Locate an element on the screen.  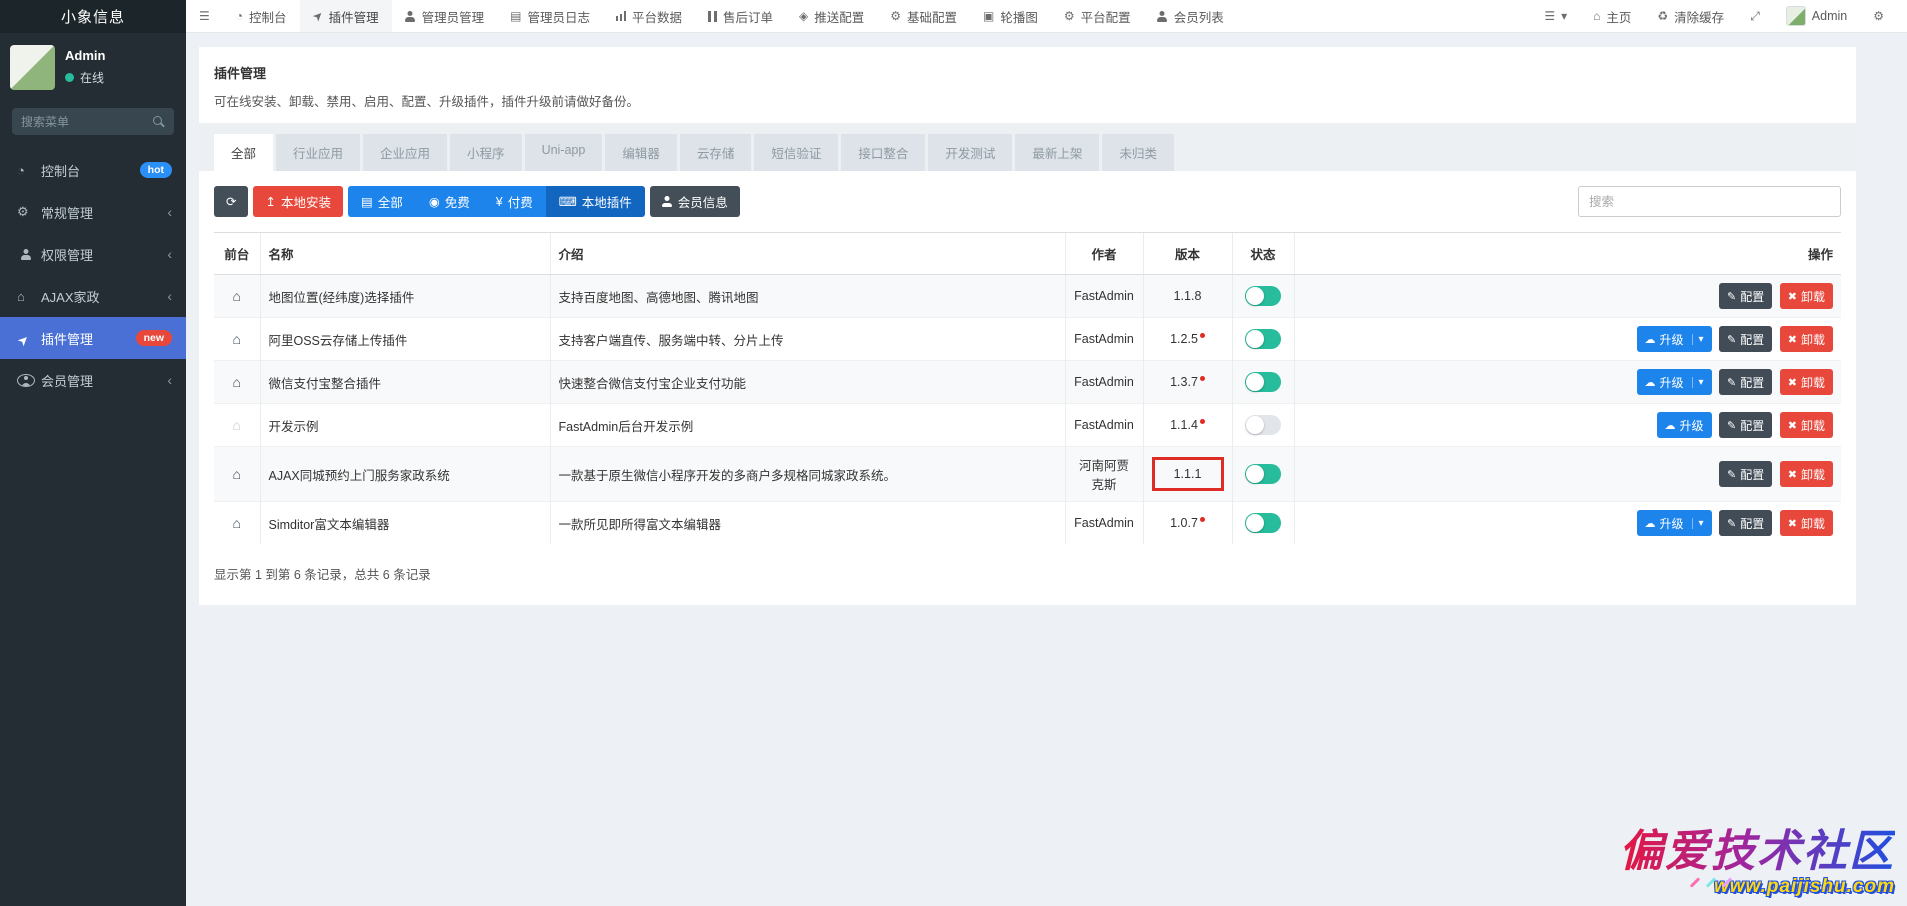
coin-icon: ◉ is located at coordinates (434, 202).